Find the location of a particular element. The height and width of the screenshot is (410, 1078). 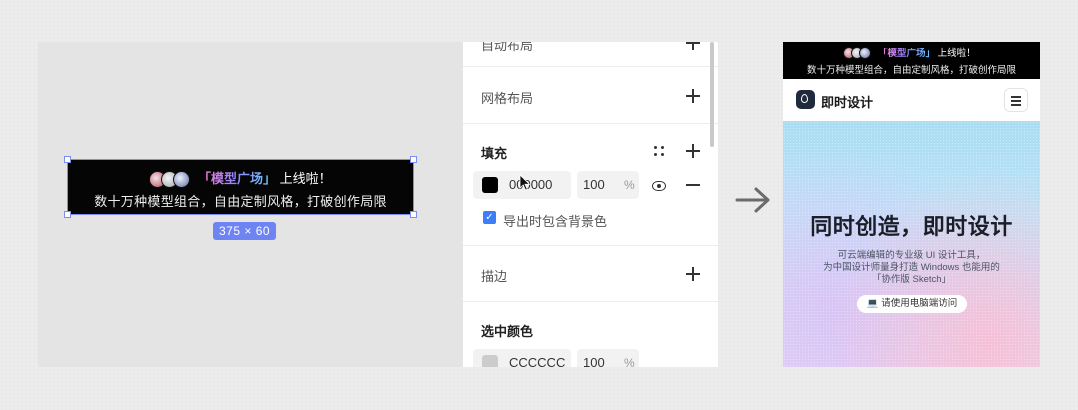

hamburger-menu-button is located at coordinates (1016, 100).